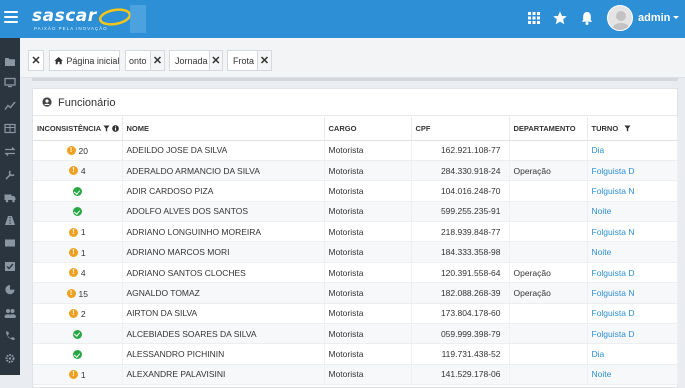 The image size is (685, 388). Describe the element at coordinates (460, 314) in the screenshot. I see `cell-cpf: 173.804.178-60` at that location.